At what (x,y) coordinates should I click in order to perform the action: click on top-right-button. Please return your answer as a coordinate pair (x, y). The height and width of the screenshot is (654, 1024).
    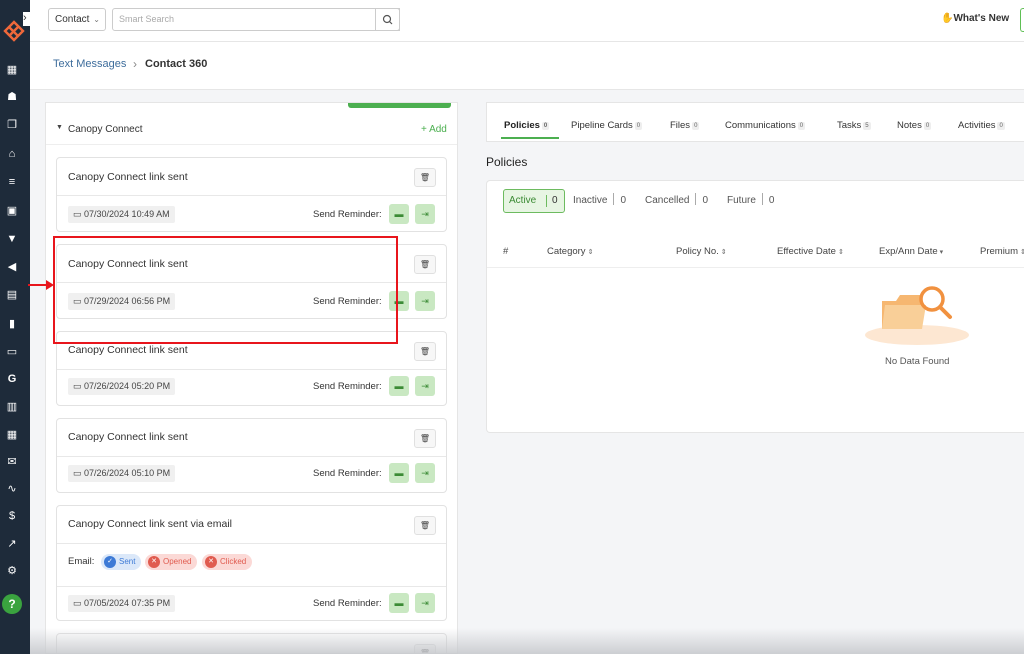
    Looking at the image, I should click on (1022, 20).